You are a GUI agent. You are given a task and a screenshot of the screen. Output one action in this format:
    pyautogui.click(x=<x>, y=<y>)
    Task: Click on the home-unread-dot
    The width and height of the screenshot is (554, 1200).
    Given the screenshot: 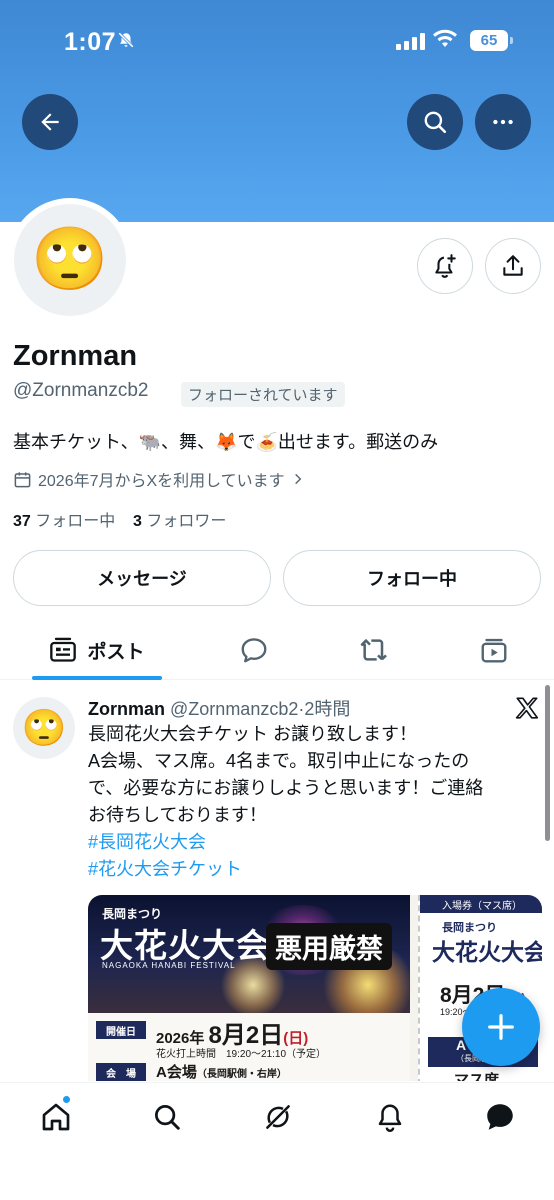 What is the action you would take?
    pyautogui.click(x=66, y=1099)
    